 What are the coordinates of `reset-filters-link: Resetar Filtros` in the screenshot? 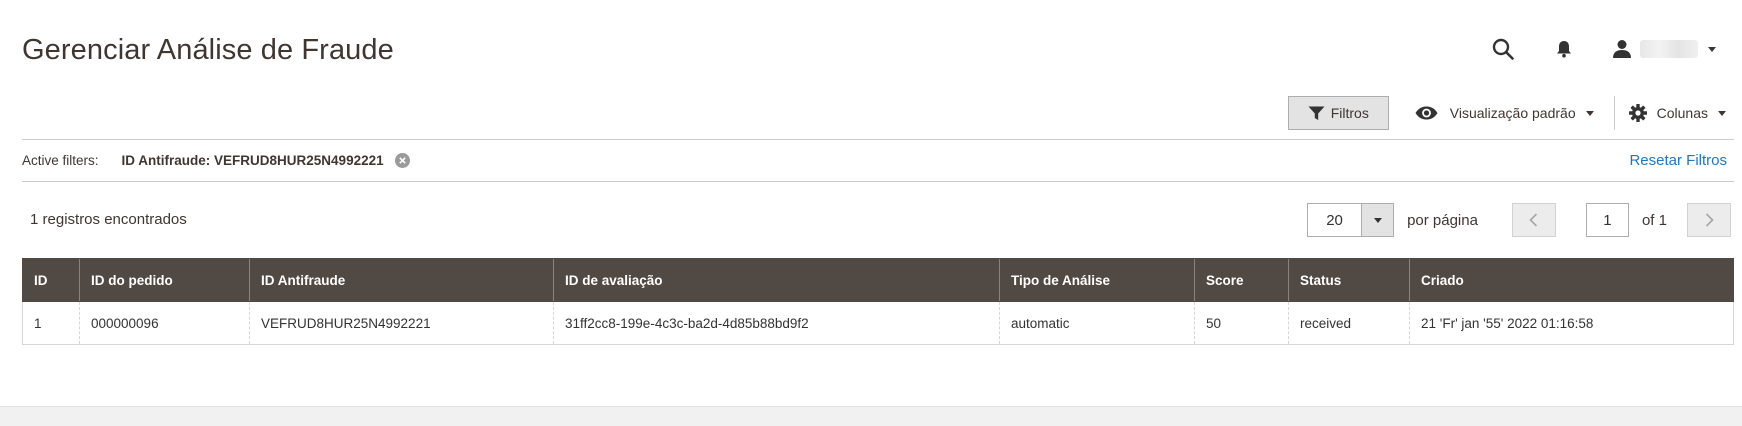 It's located at (1678, 160).